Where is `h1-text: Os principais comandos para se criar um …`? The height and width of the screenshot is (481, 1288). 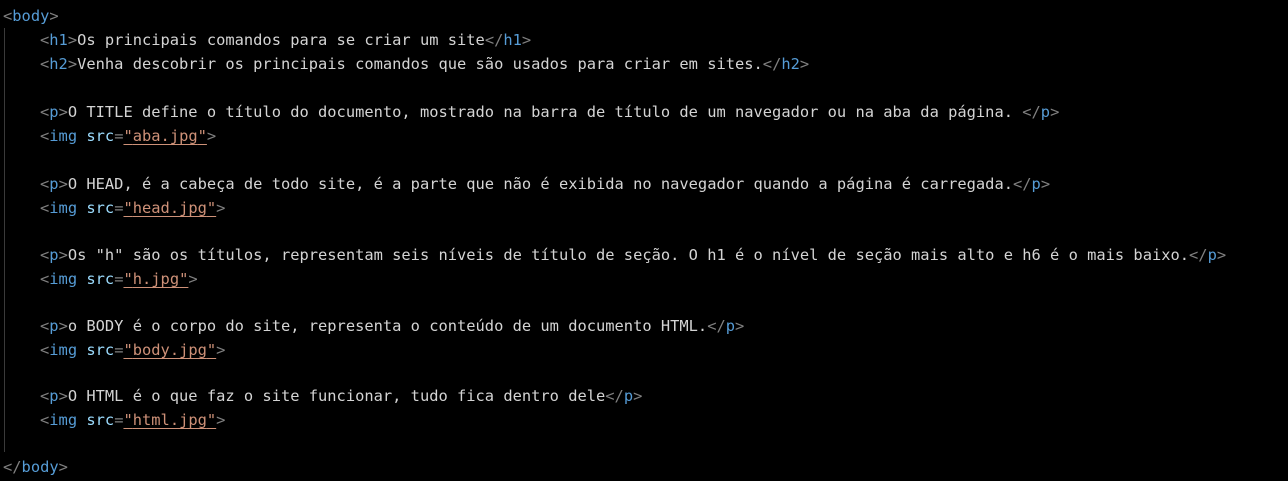
h1-text: Os principais comandos para se criar um … is located at coordinates (281, 40).